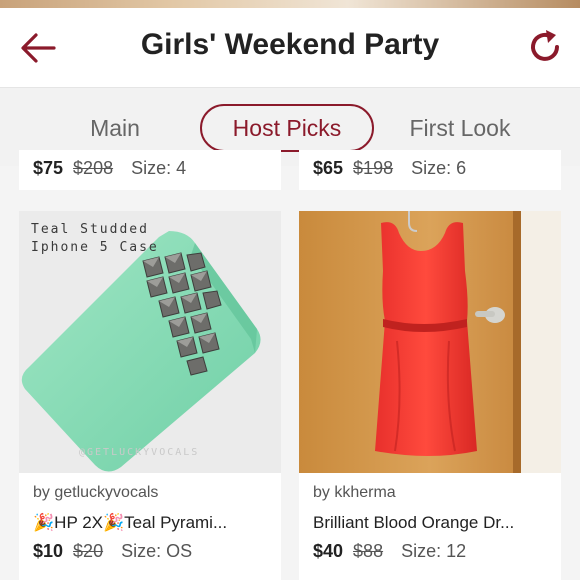  What do you see at coordinates (439, 168) in the screenshot?
I see `listing-size: Size: 6` at bounding box center [439, 168].